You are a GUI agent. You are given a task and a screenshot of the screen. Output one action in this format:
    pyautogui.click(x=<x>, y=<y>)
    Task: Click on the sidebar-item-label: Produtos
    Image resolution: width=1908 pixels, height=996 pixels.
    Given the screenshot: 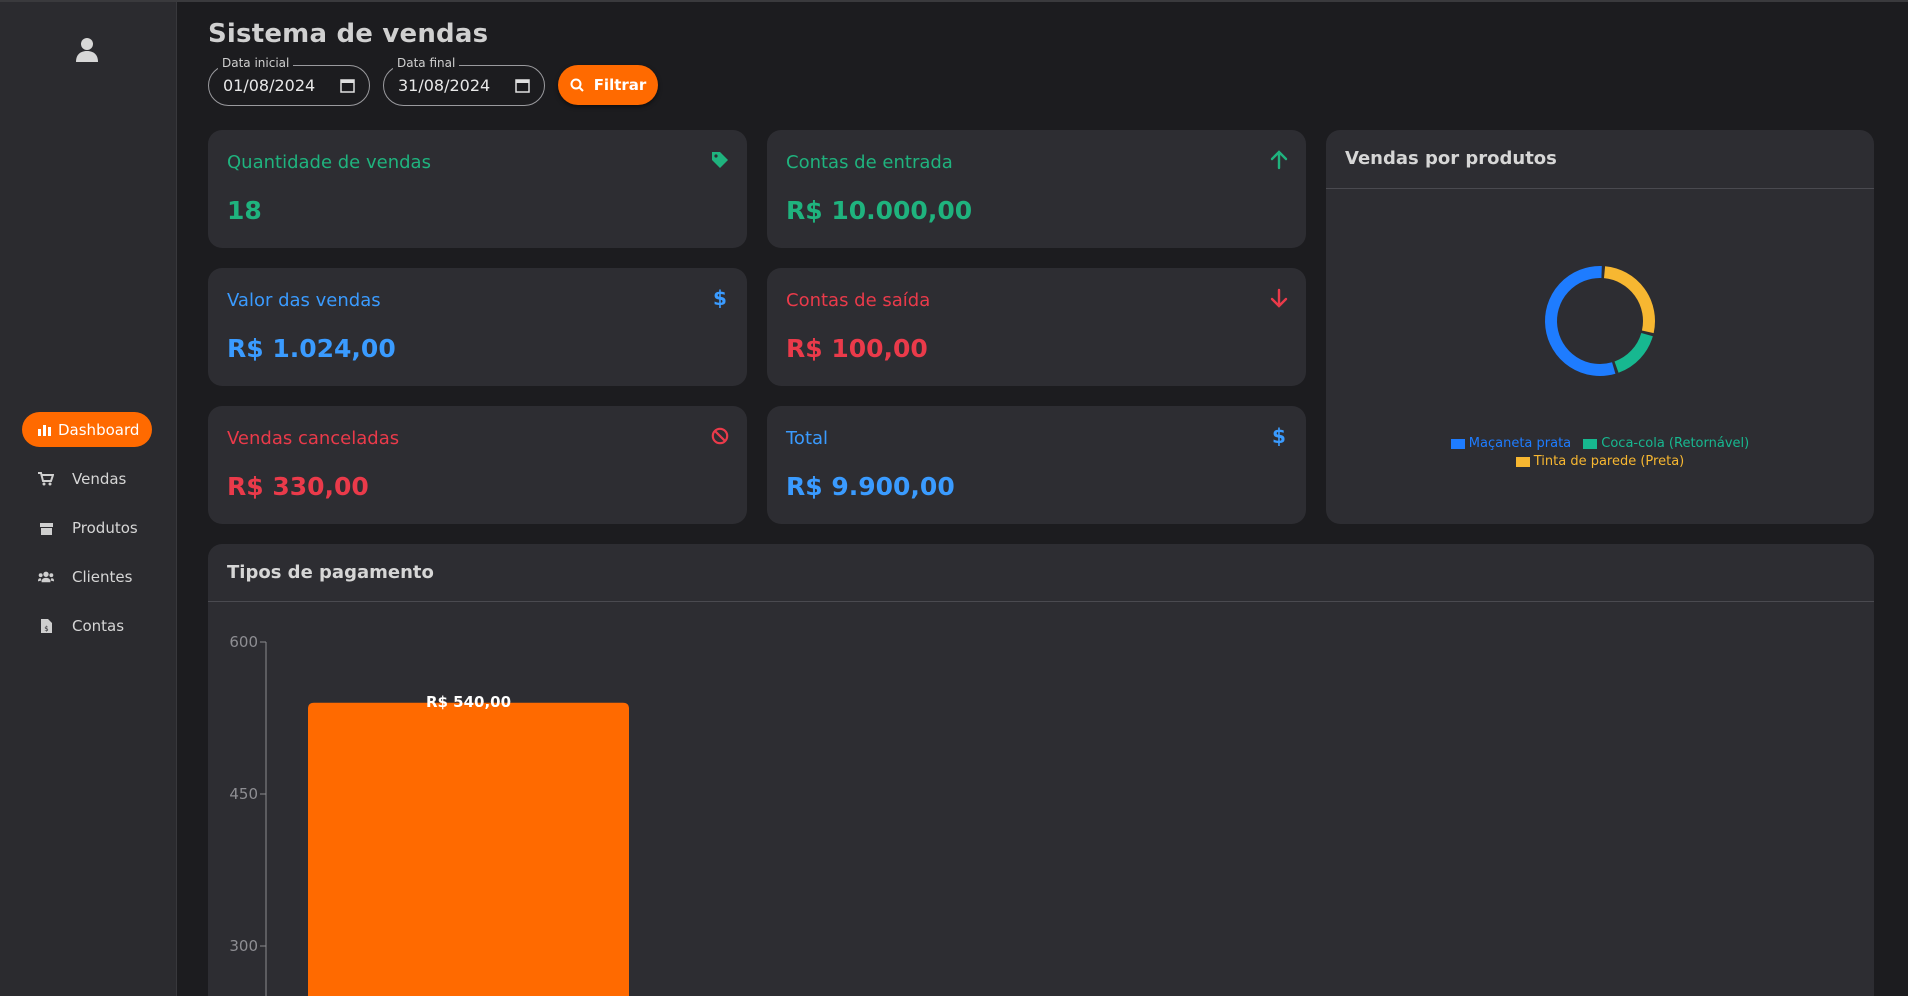 What is the action you would take?
    pyautogui.click(x=105, y=527)
    